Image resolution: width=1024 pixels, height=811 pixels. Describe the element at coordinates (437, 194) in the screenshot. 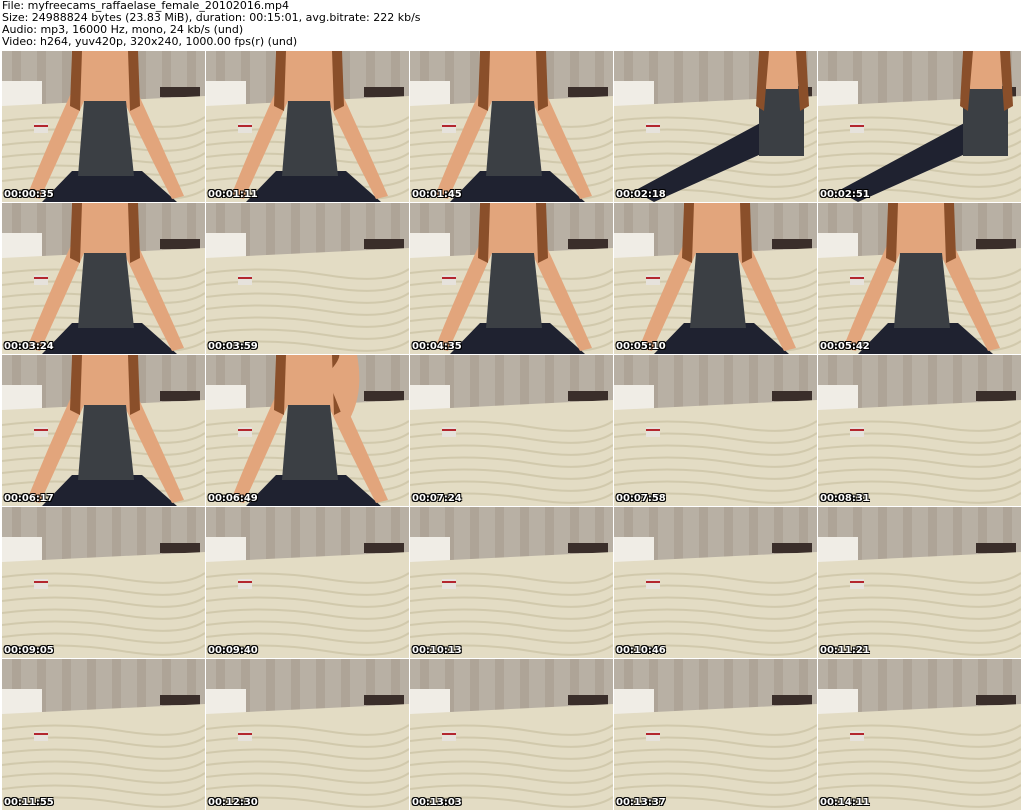

I see `thumbnail-timestamp: 00:01:45` at that location.